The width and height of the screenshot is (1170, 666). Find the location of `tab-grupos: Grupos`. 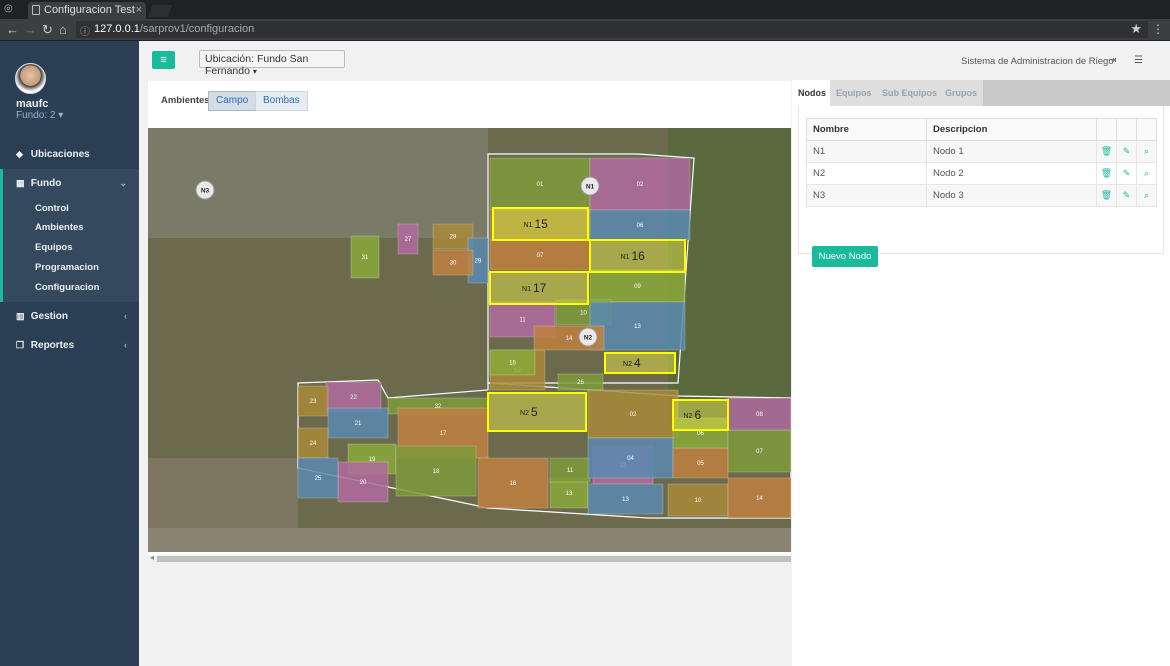

tab-grupos: Grupos is located at coordinates (962, 93).